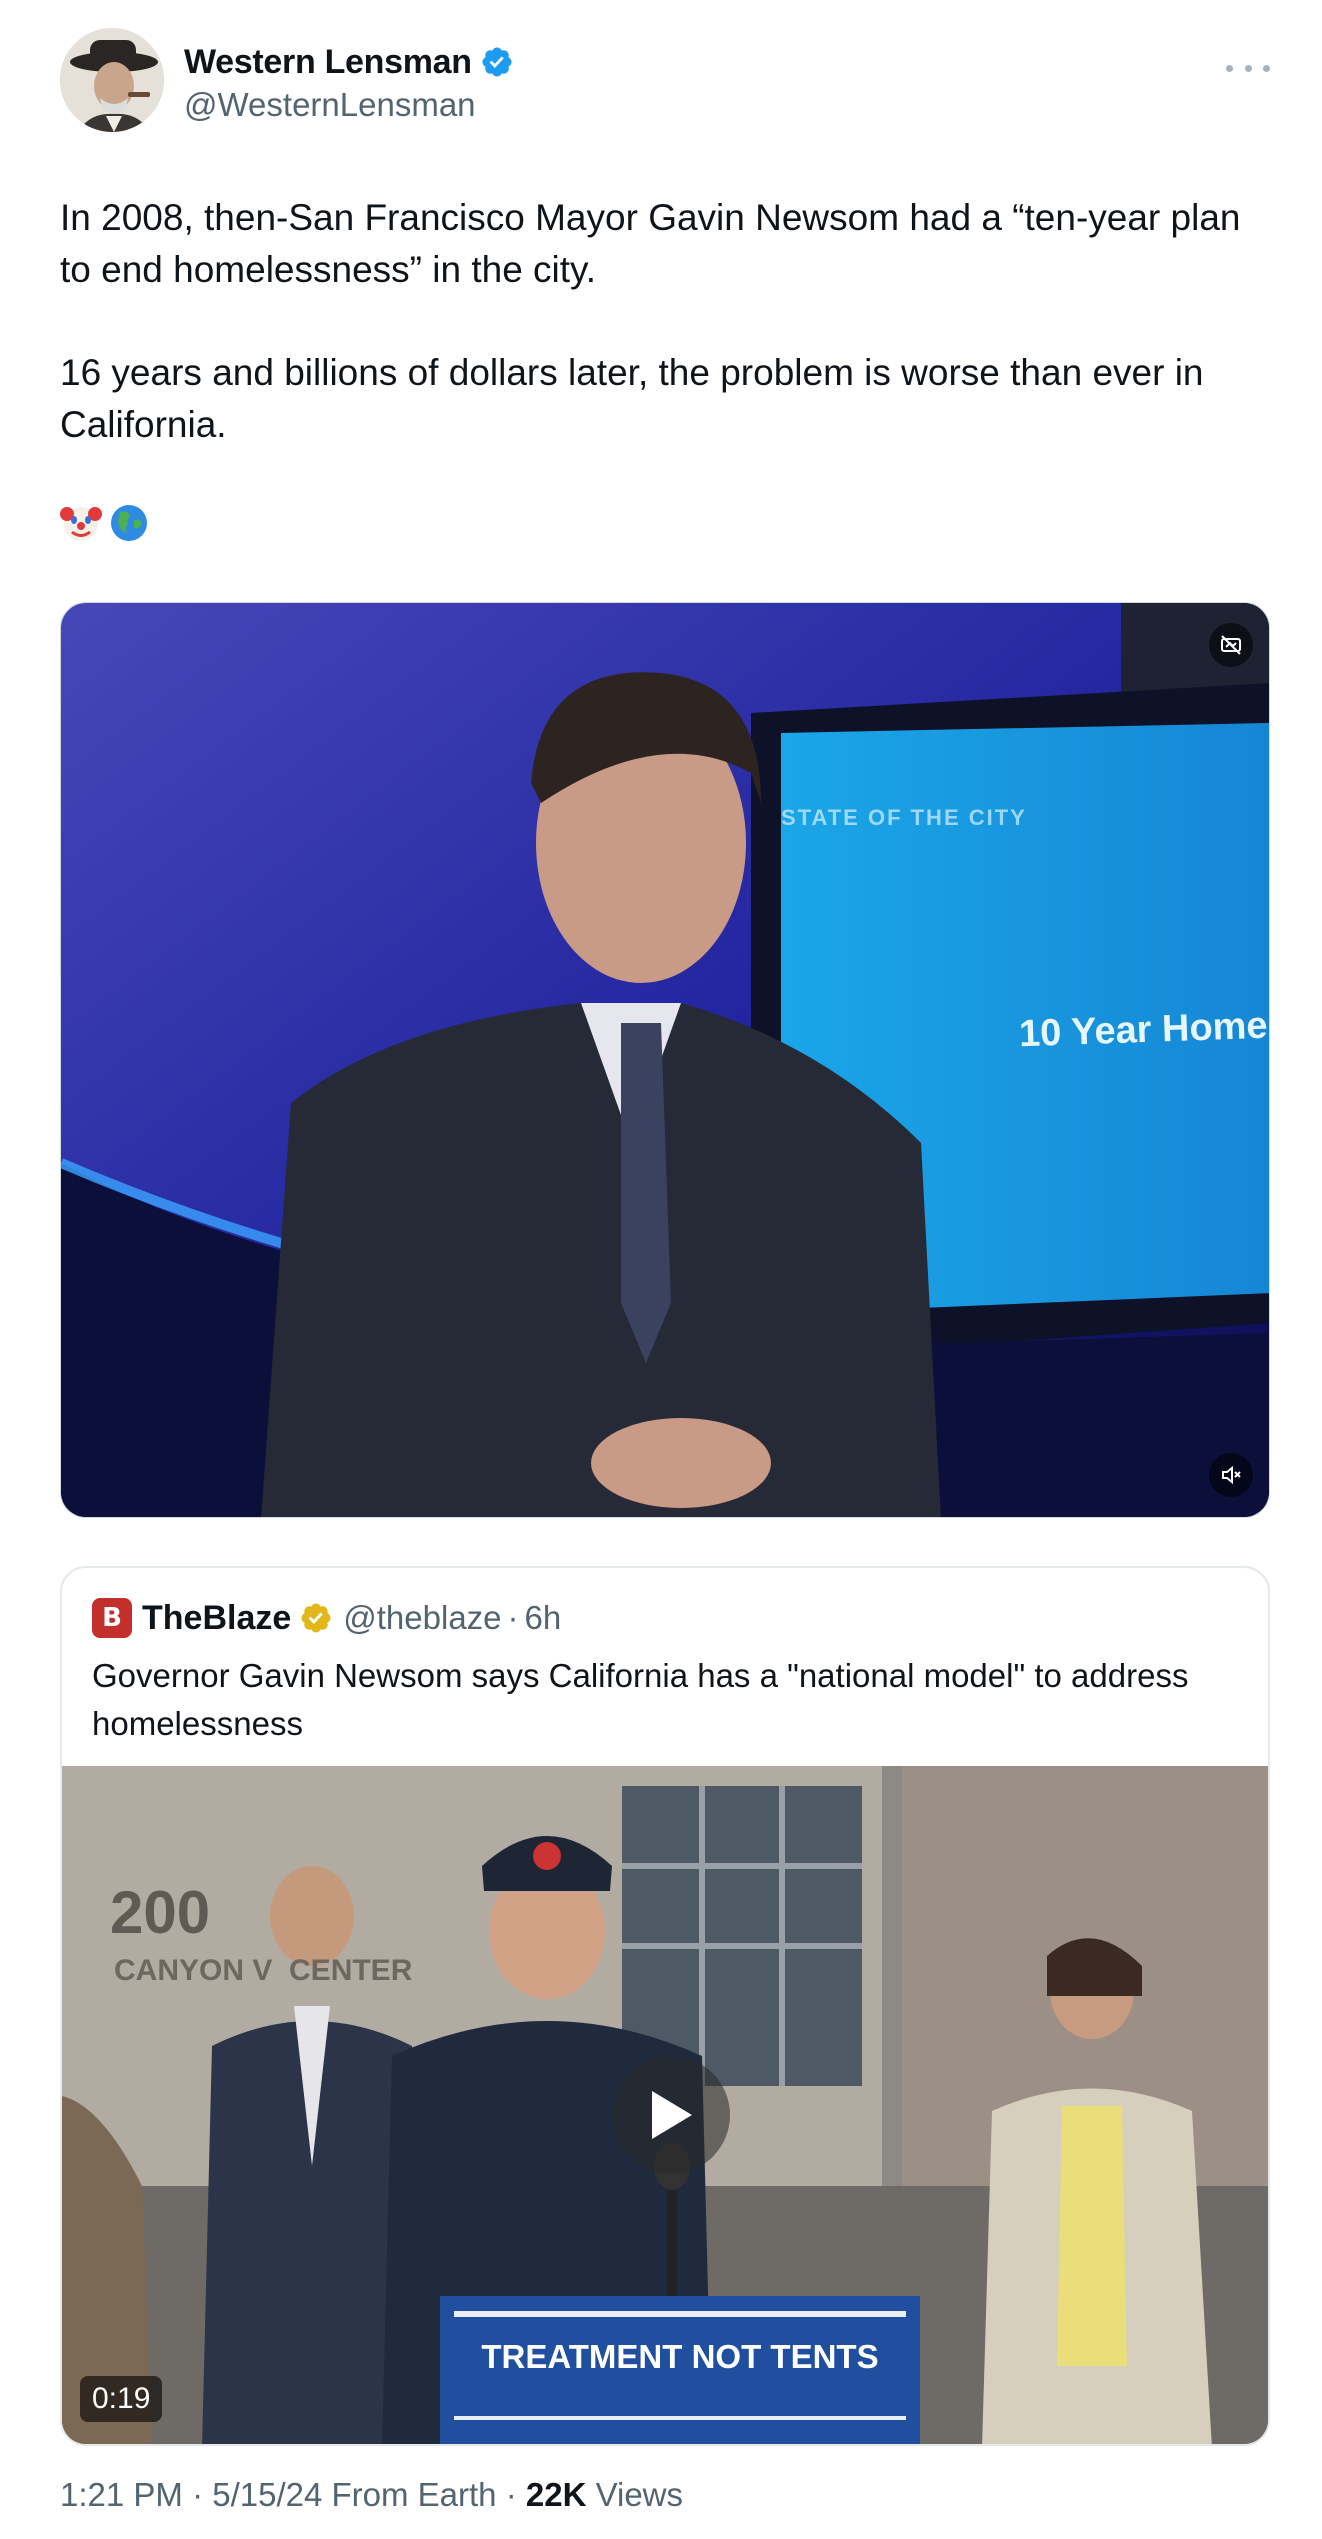 This screenshot has height=2539, width=1322. I want to click on theblaze-logo-icon: B, so click(112, 1618).